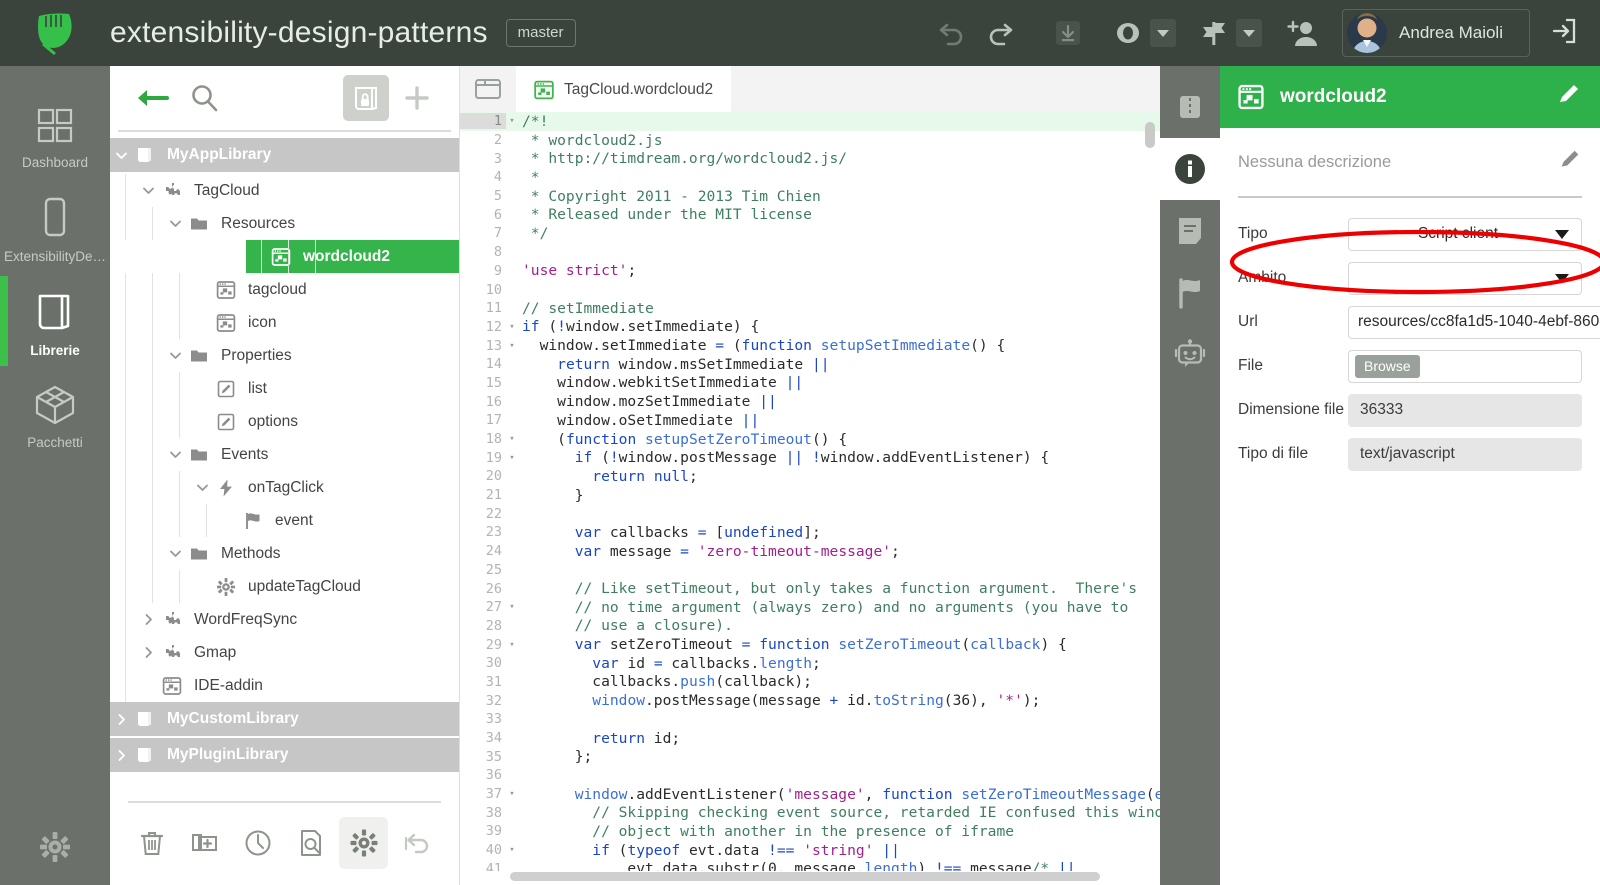  What do you see at coordinates (810, 177) in the screenshot?
I see `code-line: 4 *` at bounding box center [810, 177].